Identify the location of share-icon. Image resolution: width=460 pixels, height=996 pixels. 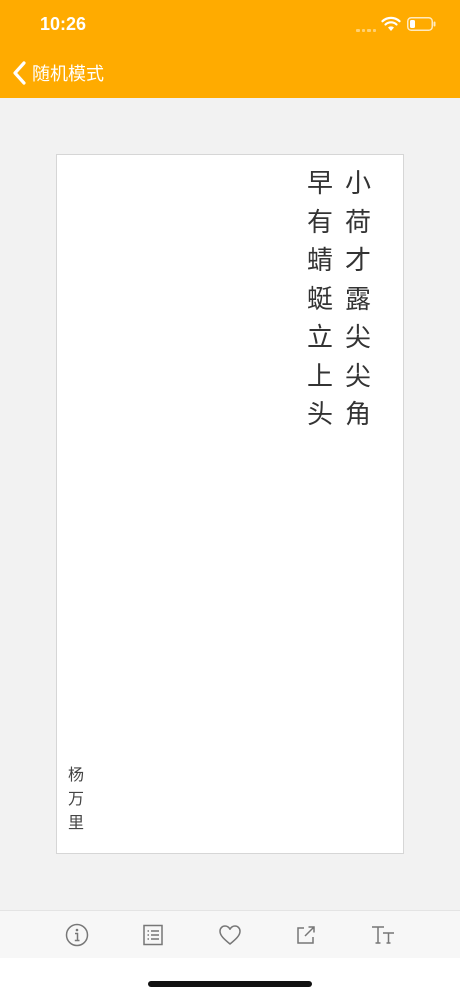
(306, 935).